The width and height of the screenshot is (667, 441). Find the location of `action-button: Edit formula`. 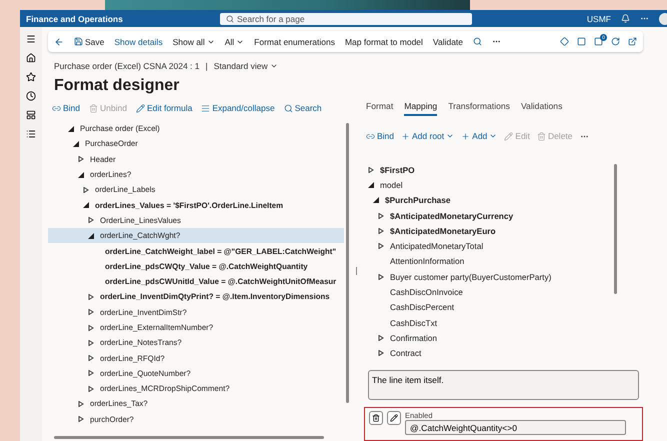

action-button: Edit formula is located at coordinates (164, 108).